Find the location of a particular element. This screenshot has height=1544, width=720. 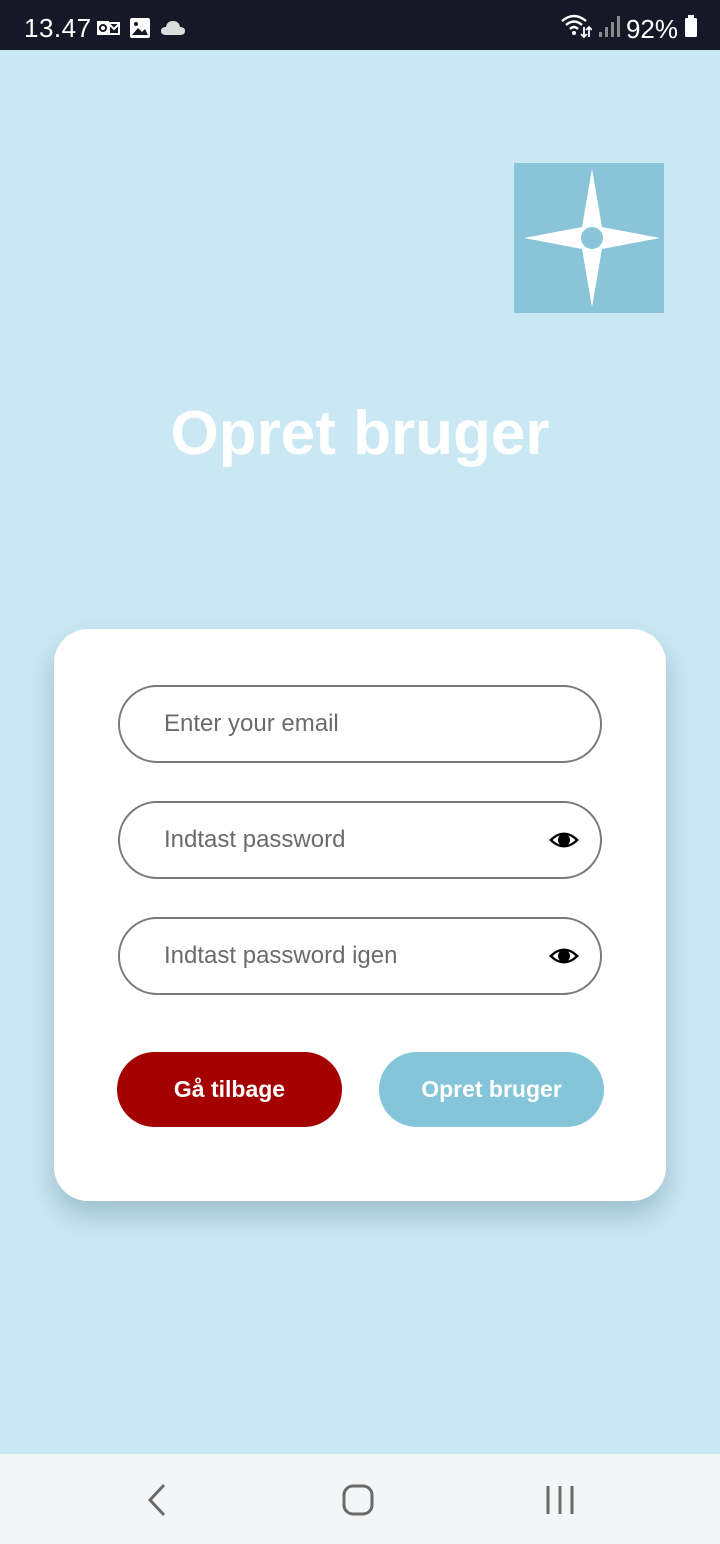

page-title: Opret bruger is located at coordinates (360, 433).